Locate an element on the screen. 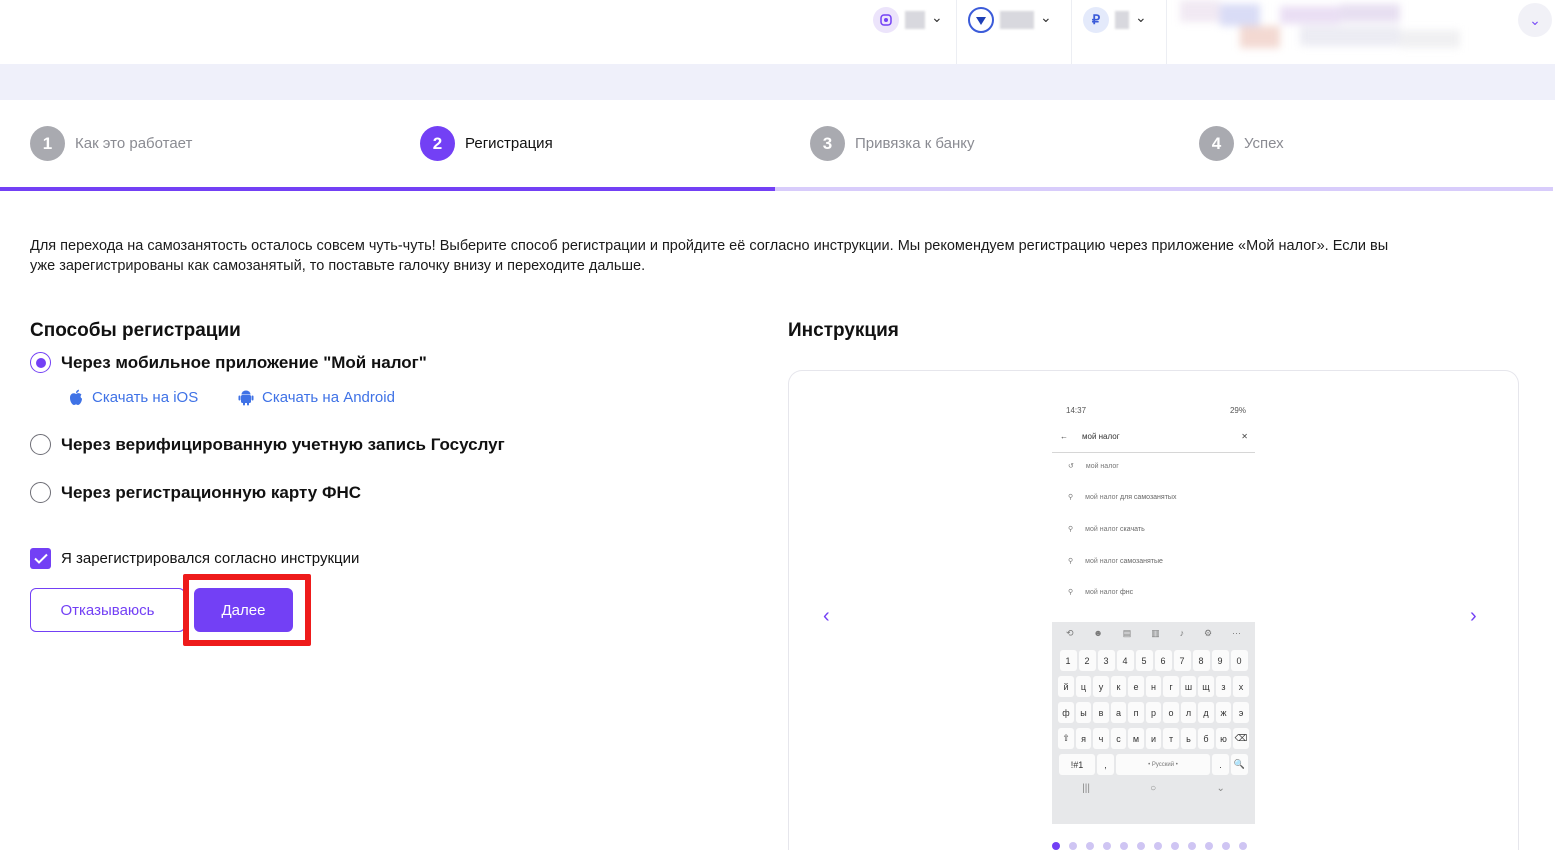  keyboard-key: л is located at coordinates (1188, 712).